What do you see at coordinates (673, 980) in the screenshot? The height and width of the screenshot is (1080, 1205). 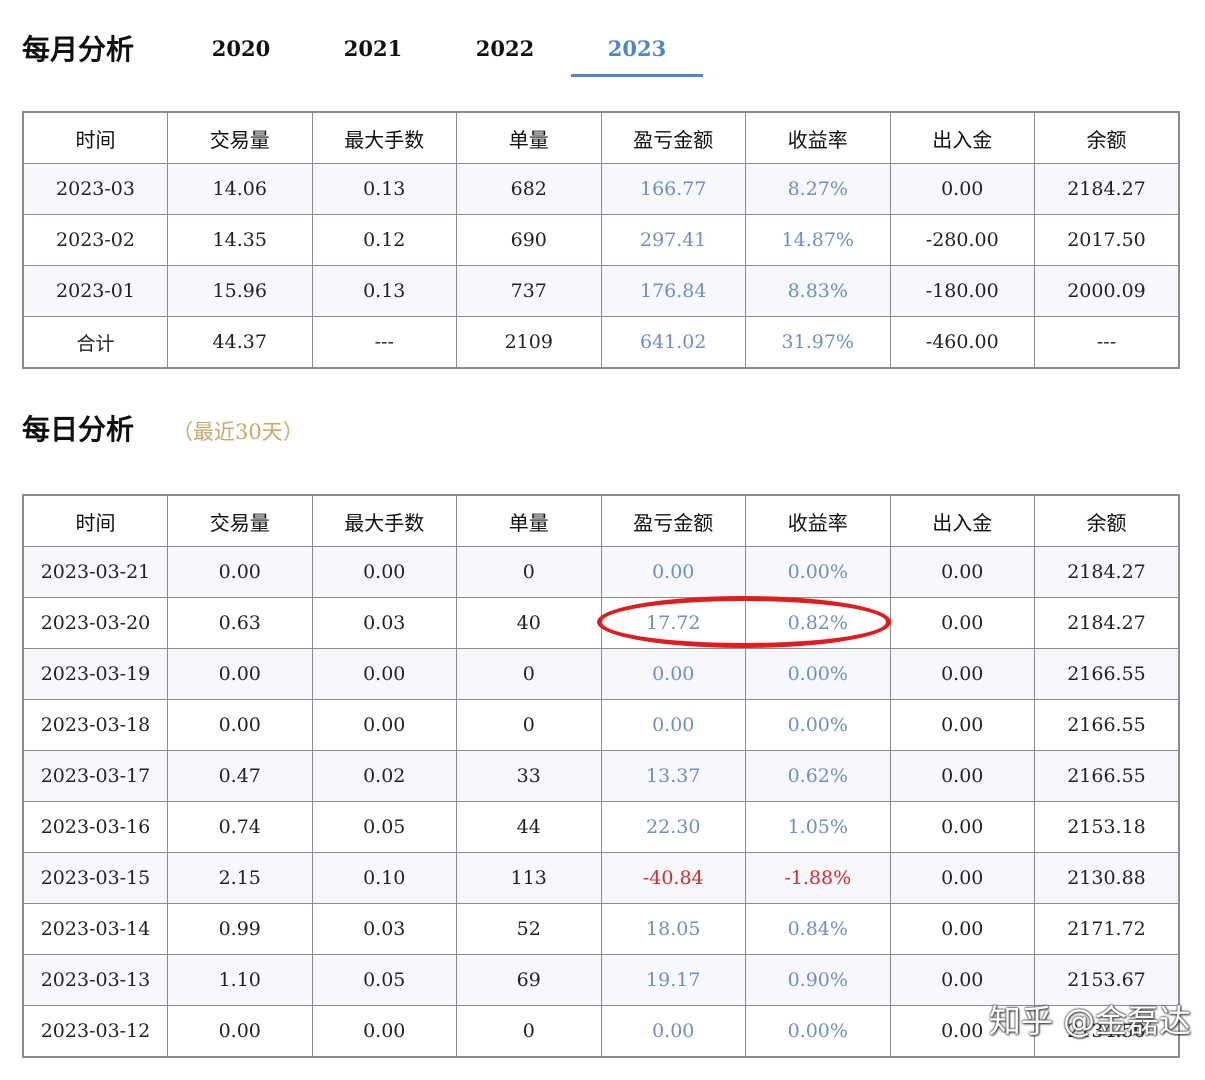 I see `table-cell: 19.17` at bounding box center [673, 980].